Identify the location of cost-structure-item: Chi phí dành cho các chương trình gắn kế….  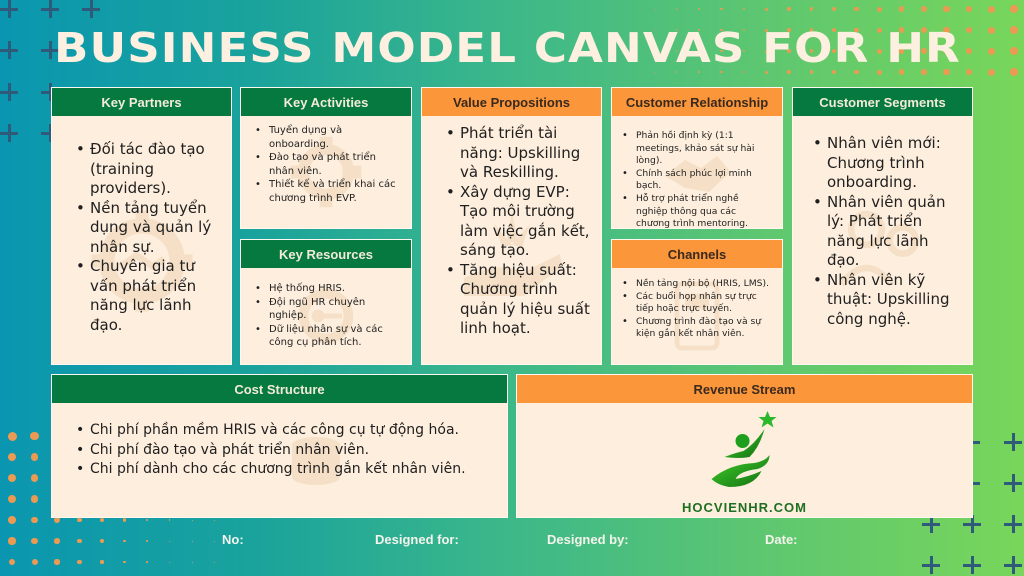
(285, 470).